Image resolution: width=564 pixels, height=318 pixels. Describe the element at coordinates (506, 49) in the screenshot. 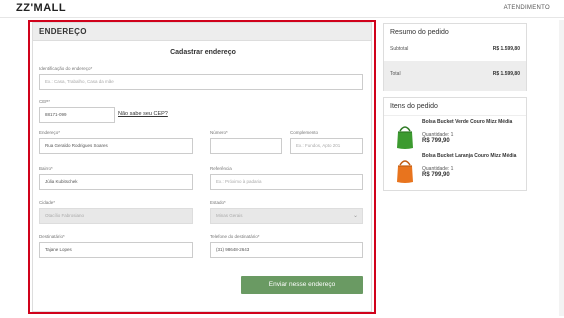

I see `subtotal-value: R$ 1.599,80` at that location.